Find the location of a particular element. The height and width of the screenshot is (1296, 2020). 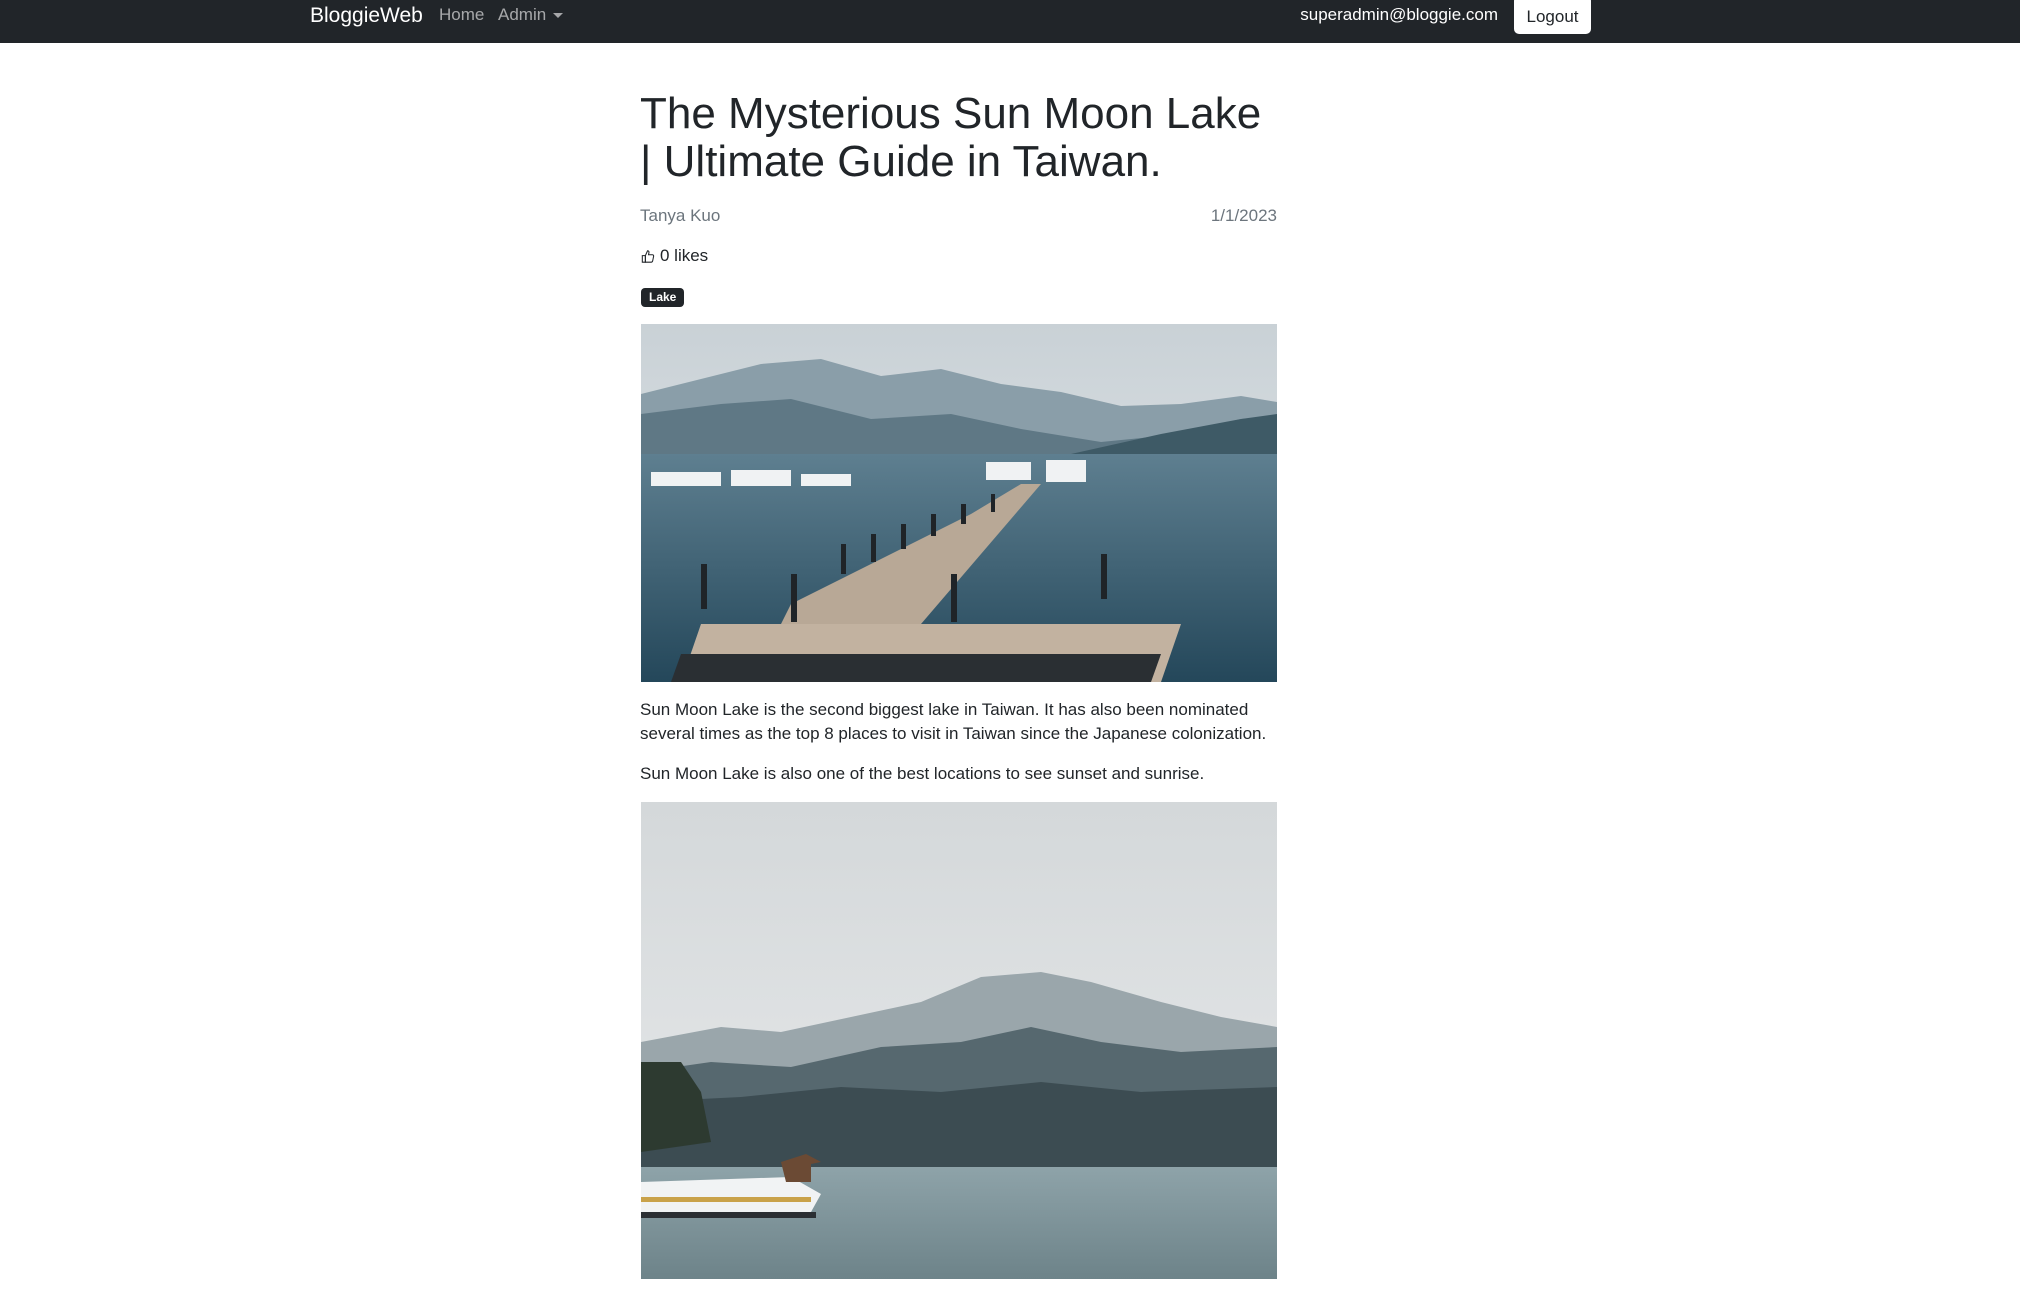

logout-button: Logout is located at coordinates (1552, 17).